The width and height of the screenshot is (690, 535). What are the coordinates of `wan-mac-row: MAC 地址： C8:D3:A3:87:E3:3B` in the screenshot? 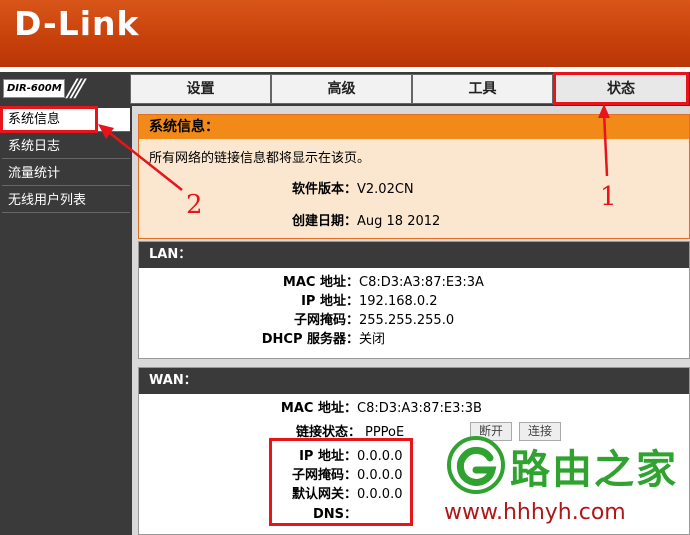 It's located at (414, 409).